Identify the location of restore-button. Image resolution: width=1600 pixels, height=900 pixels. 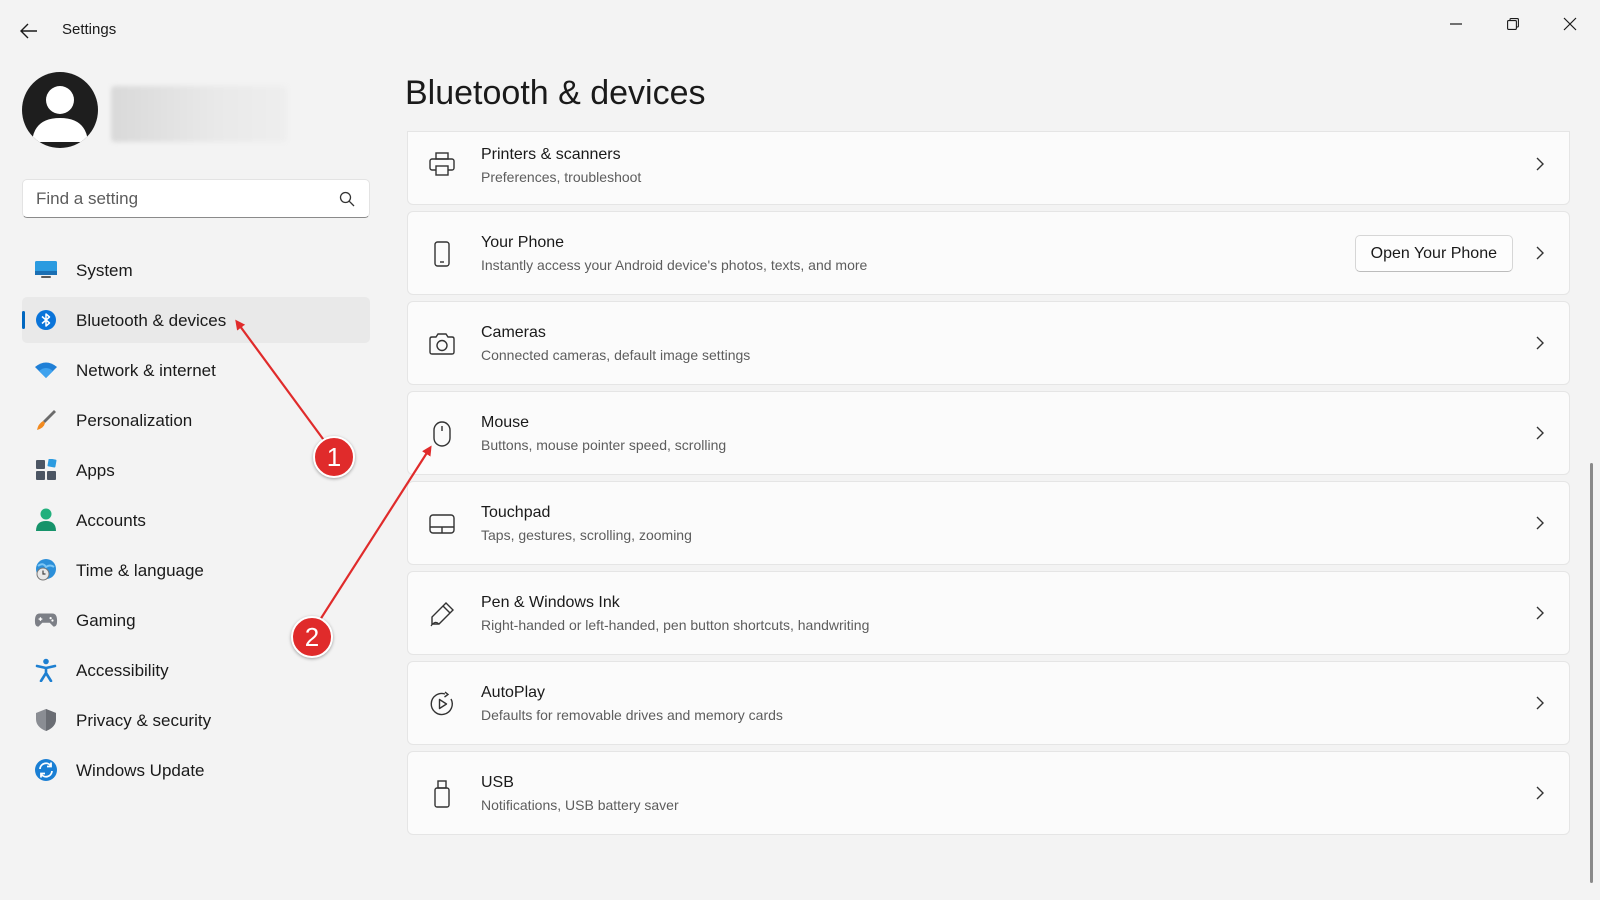
(1513, 24).